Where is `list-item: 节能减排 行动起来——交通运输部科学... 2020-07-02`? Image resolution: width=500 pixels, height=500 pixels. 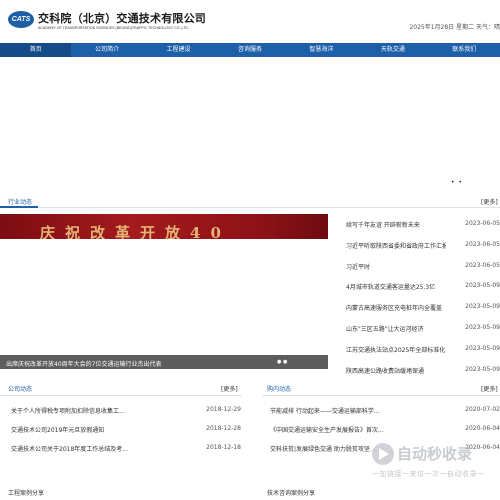
list-item: 节能减排 行动起来——交通运输部科学... 2020-07-02 is located at coordinates (385, 415).